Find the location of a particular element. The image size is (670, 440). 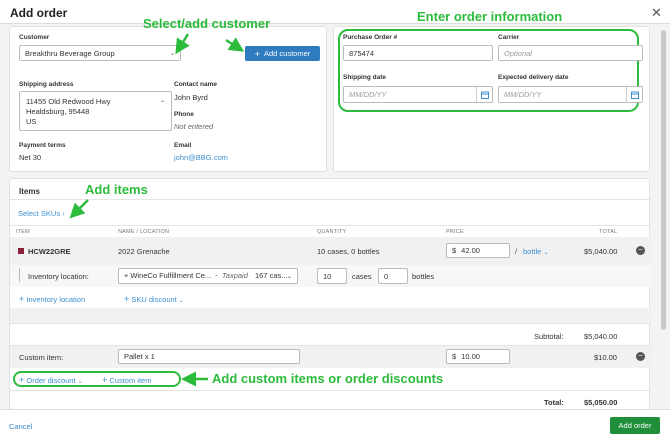

arrow-to-select-skus is located at coordinates (79, 209).